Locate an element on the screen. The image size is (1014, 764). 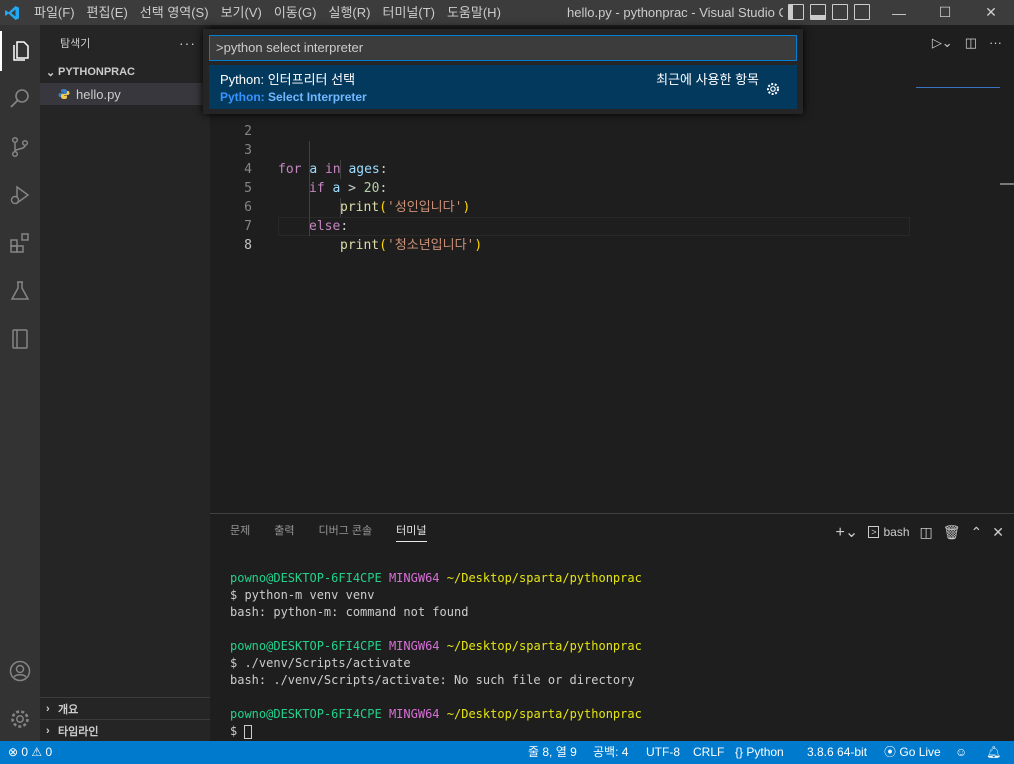
search-icon is located at coordinates (20, 99).